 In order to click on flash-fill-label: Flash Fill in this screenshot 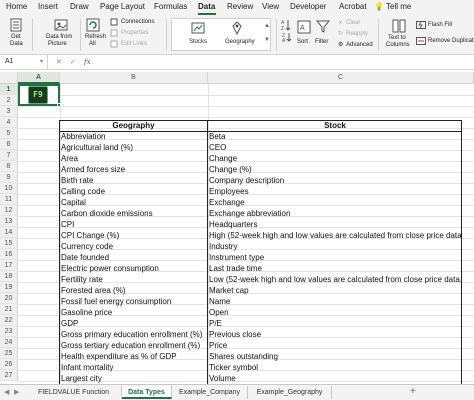, I will do `click(440, 25)`.